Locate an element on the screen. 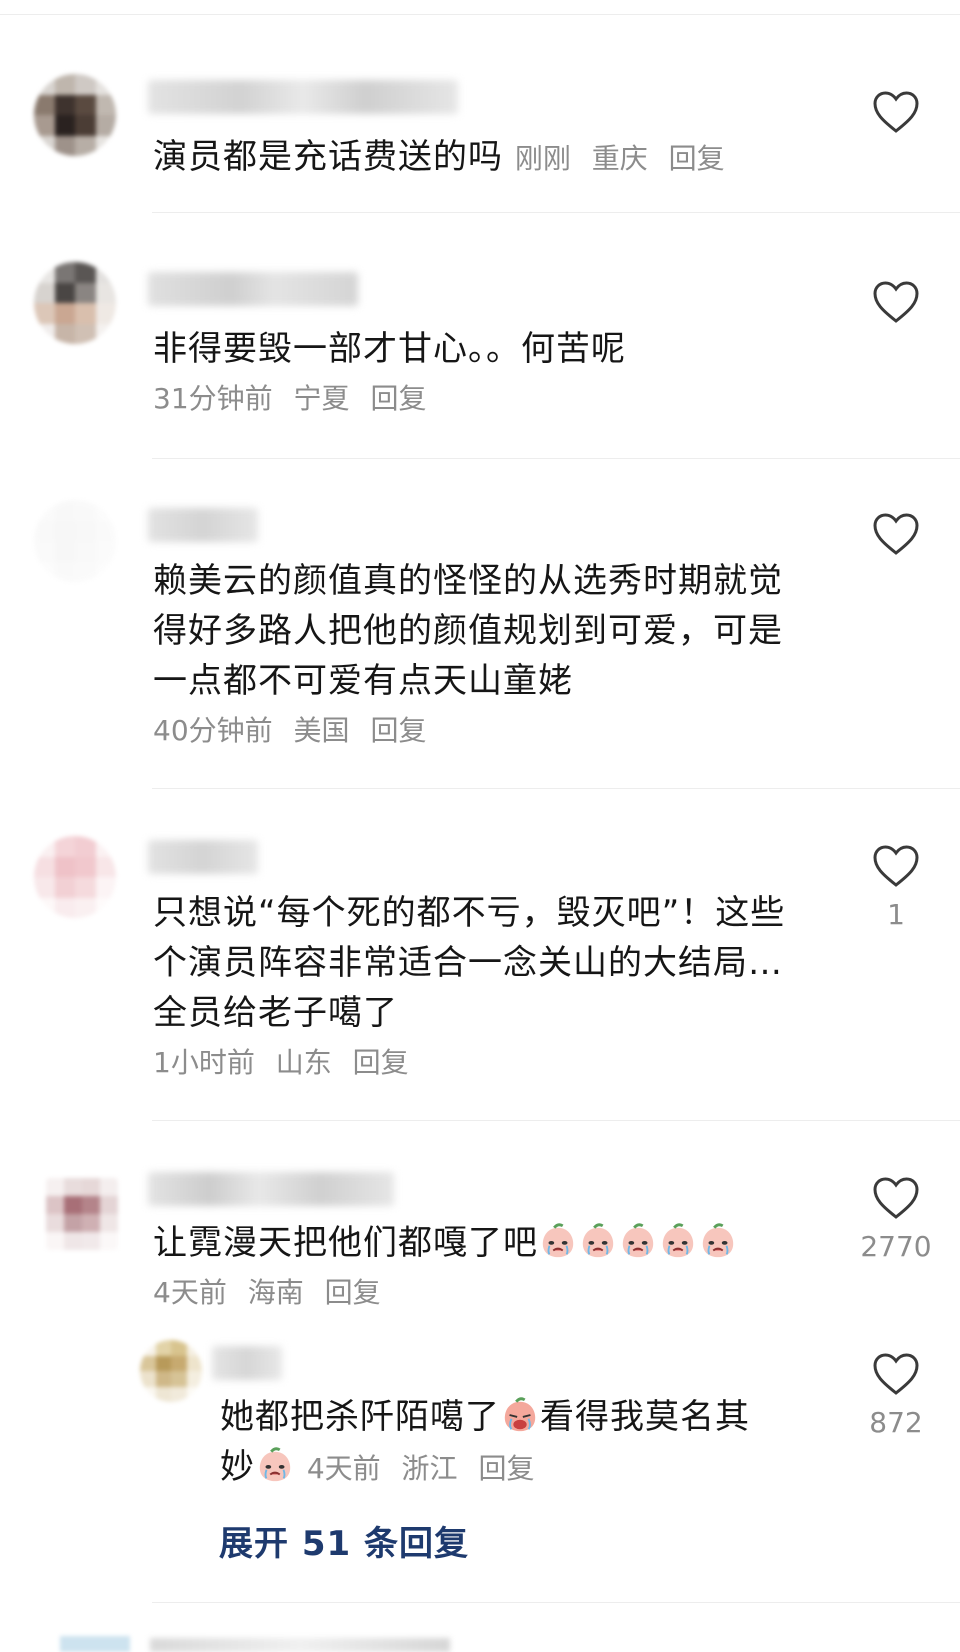  next-comment-blurred is located at coordinates (300, 1645).